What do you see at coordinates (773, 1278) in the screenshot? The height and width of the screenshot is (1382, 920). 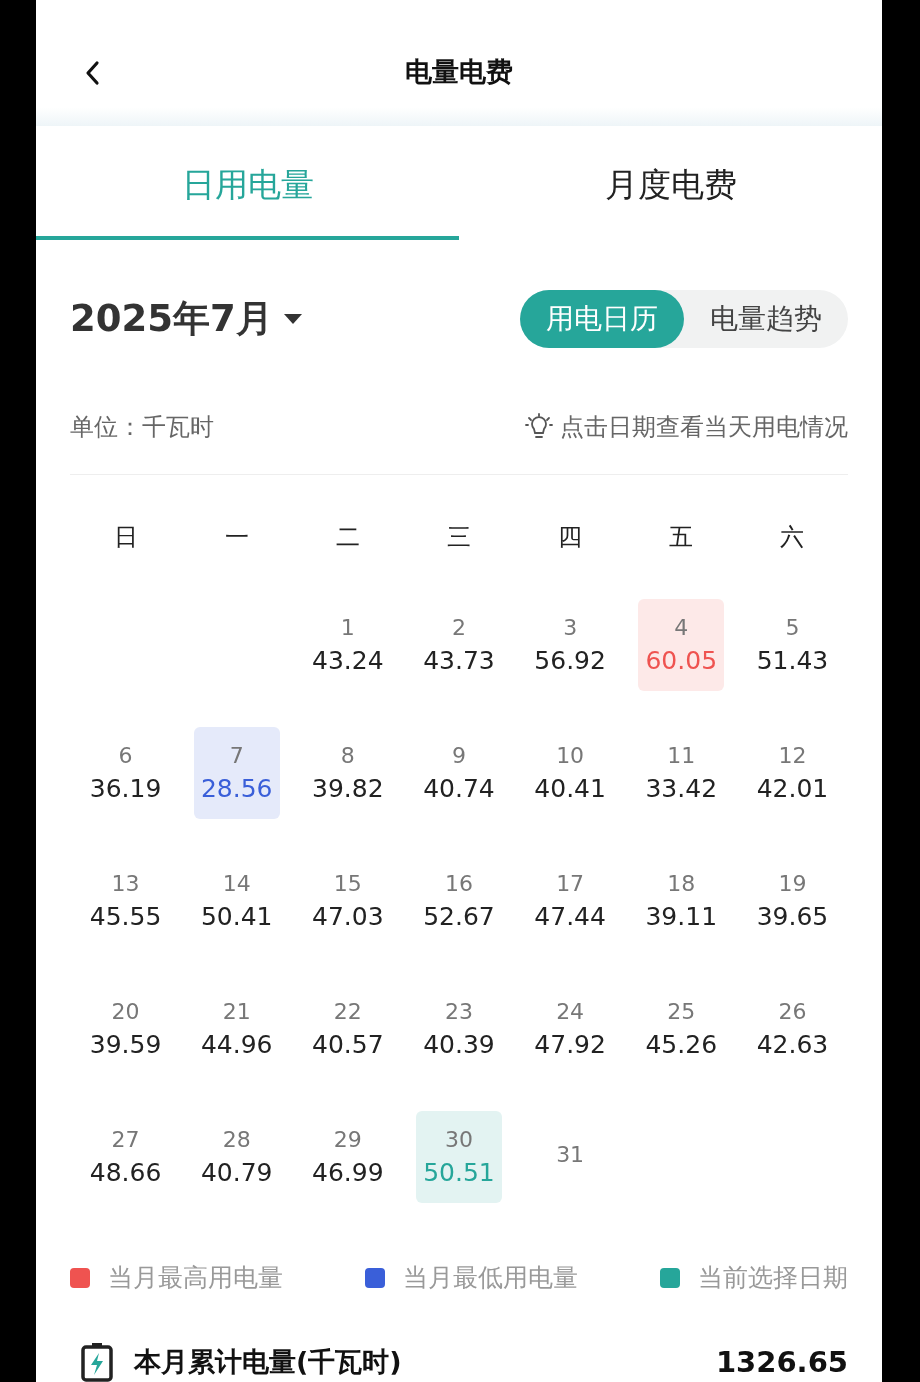 I see `legend-label: 当前选择日期` at bounding box center [773, 1278].